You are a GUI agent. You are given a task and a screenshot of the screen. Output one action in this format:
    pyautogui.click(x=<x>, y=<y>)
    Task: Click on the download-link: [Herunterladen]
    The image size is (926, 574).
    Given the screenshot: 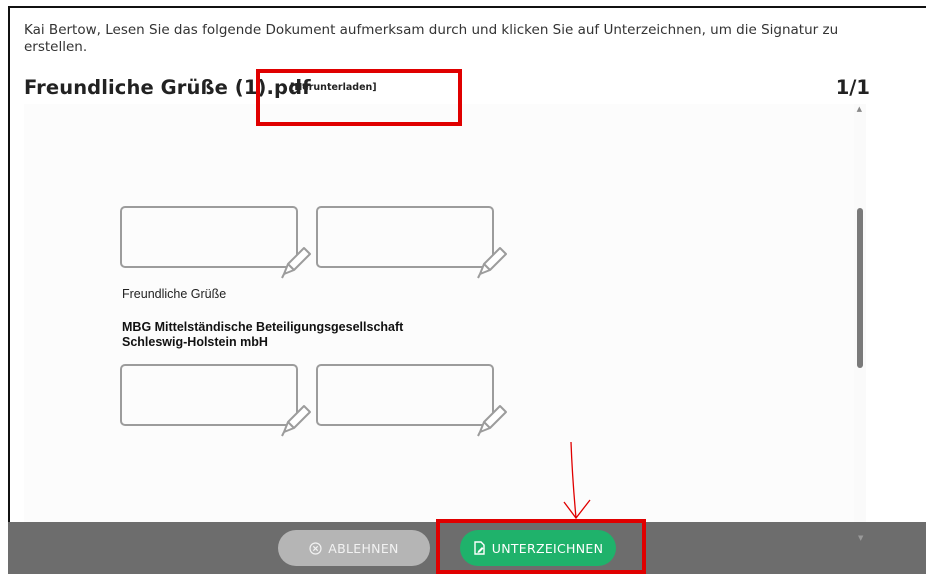 What is the action you would take?
    pyautogui.click(x=333, y=87)
    